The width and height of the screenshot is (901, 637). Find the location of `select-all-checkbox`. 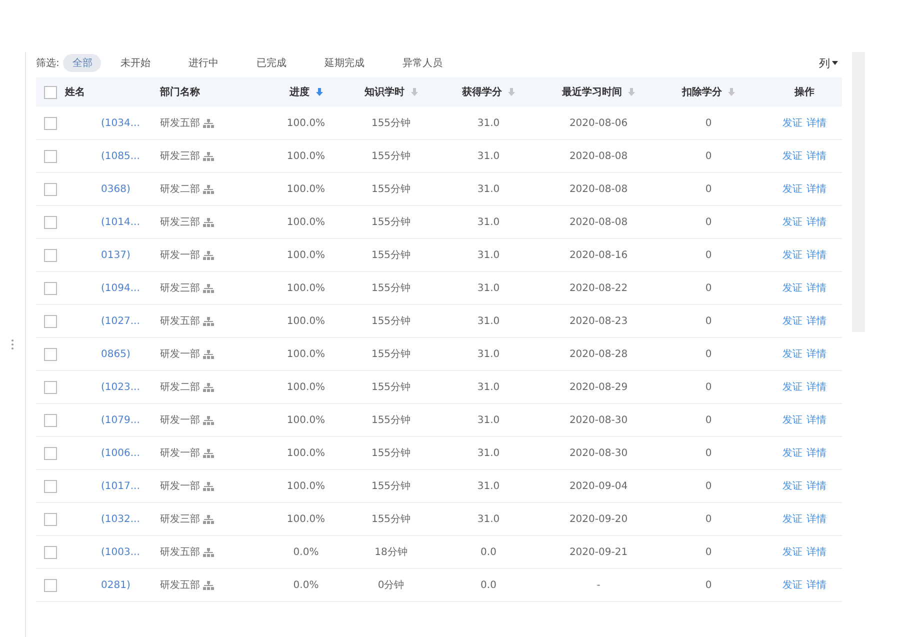

select-all-checkbox is located at coordinates (50, 92).